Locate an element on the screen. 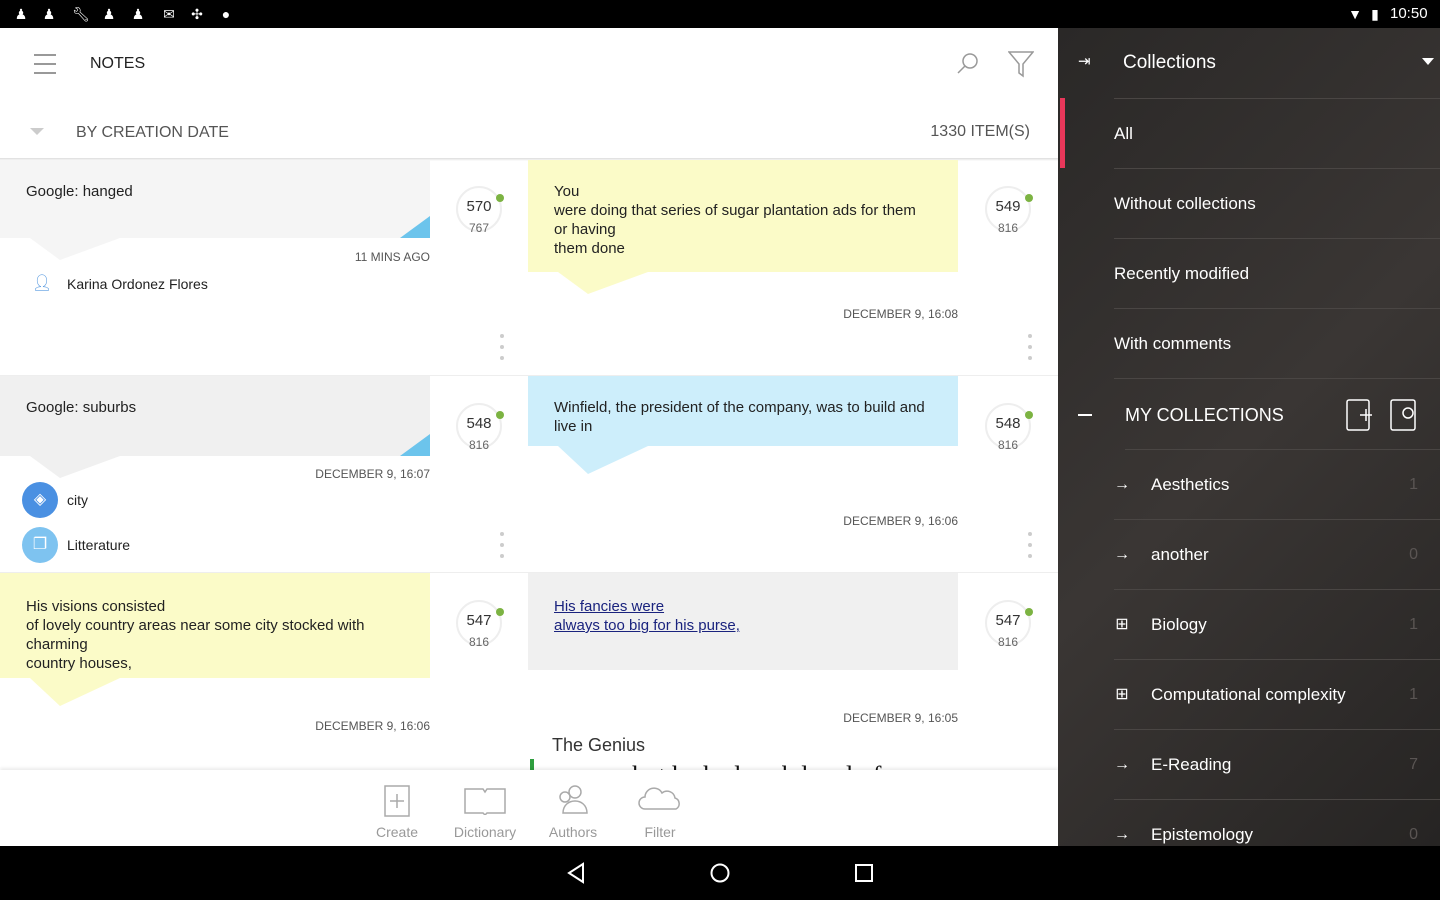 The height and width of the screenshot is (900, 1440). add-collection-icon is located at coordinates (1360, 415).